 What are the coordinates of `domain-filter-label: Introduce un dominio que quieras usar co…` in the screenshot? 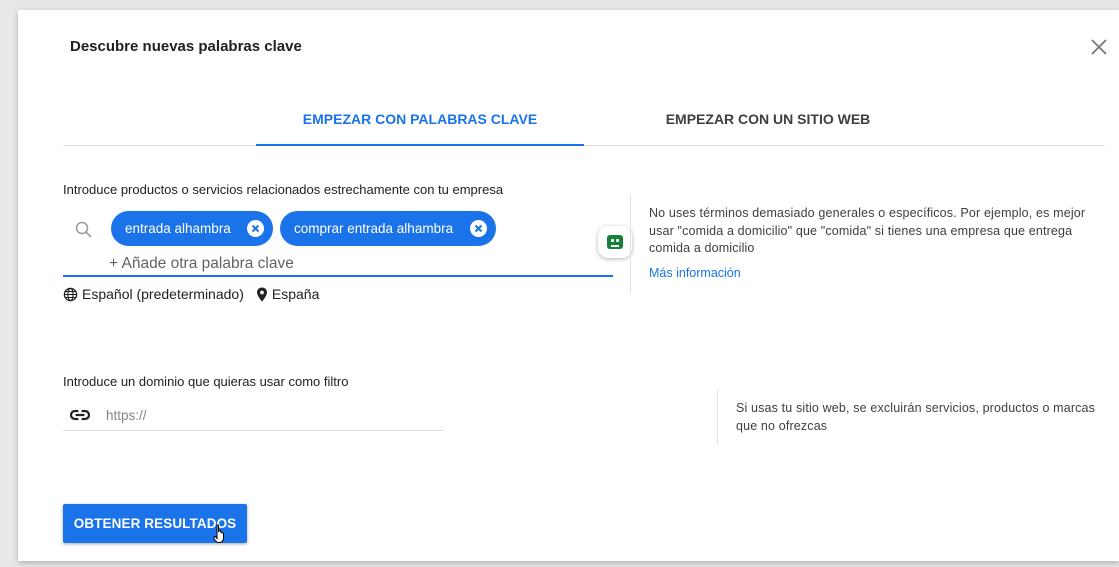 It's located at (206, 381).